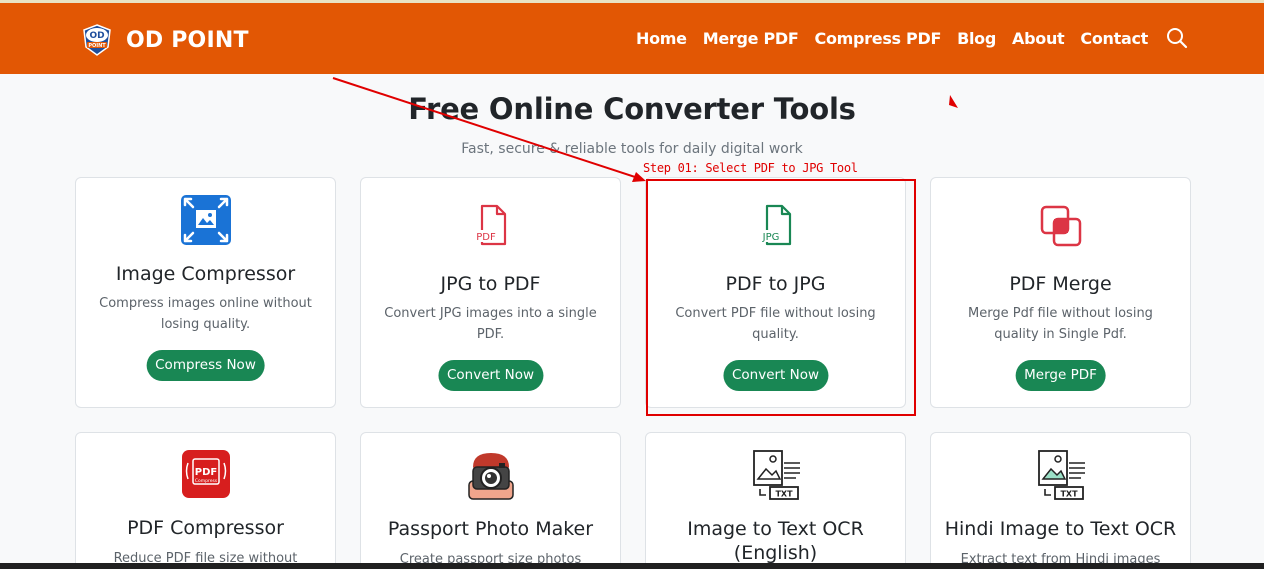 The image size is (1264, 569). Describe the element at coordinates (645, 129) in the screenshot. I see `annotation-arrow-icon` at that location.